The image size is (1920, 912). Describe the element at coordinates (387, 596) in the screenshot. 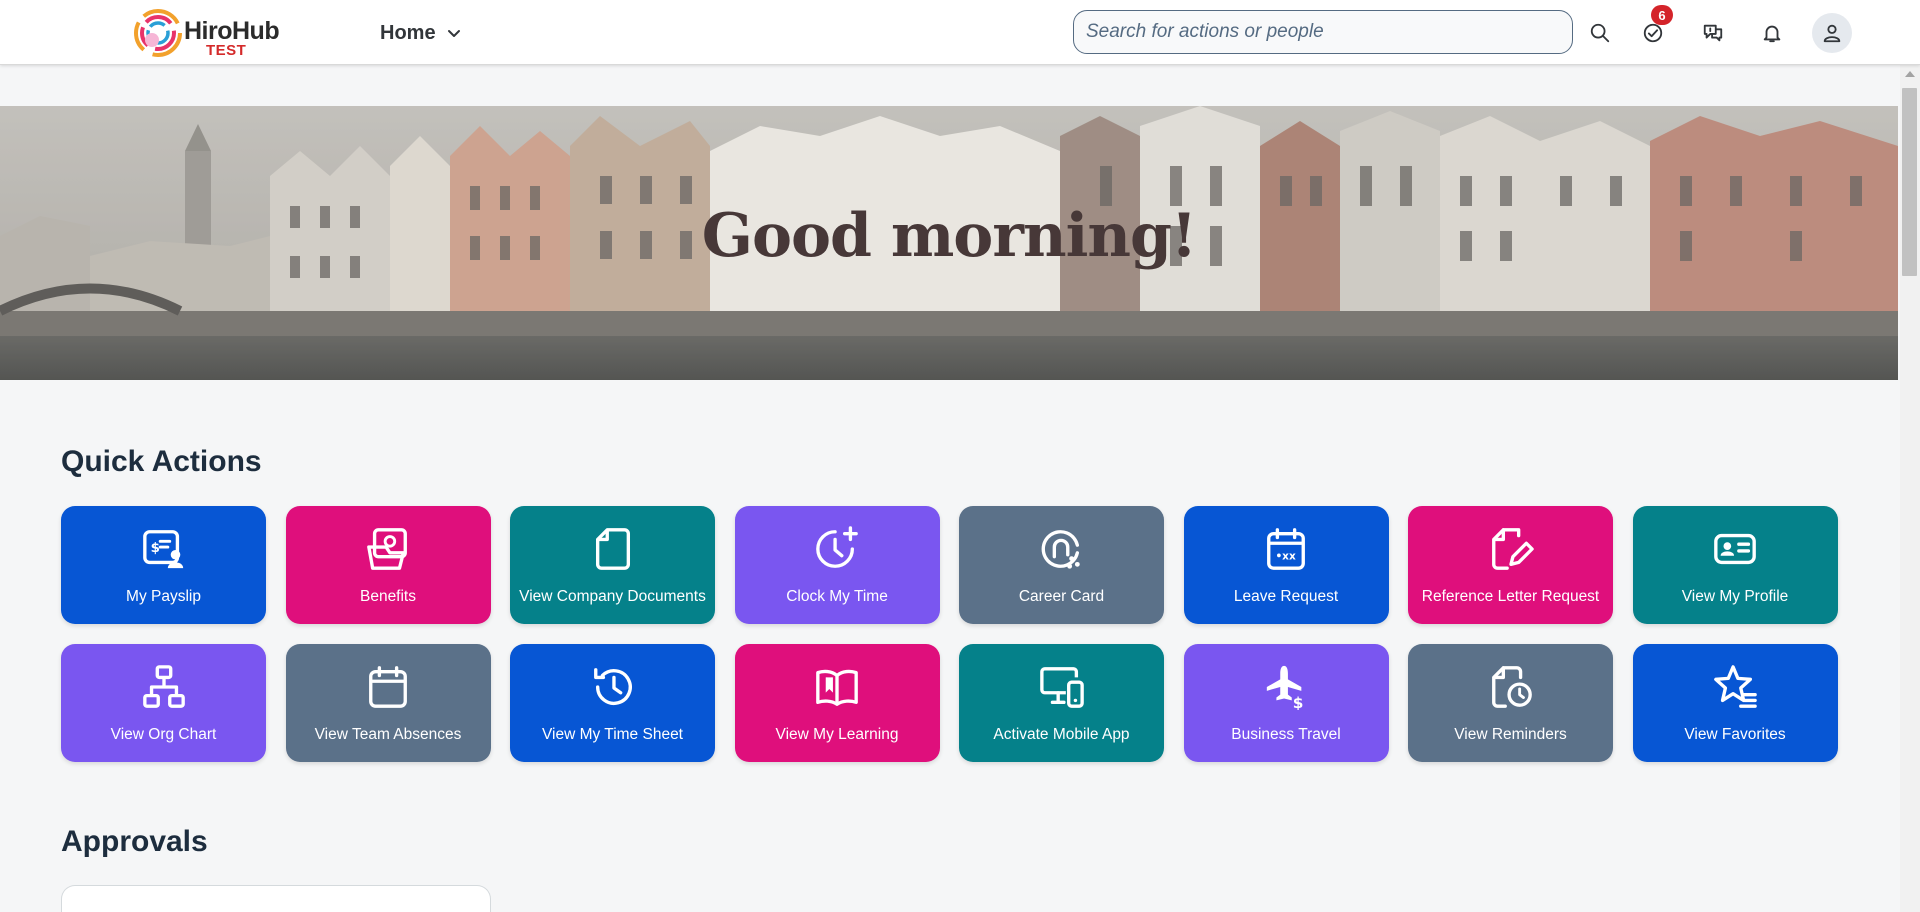

I see `tile-label: Benefits` at that location.